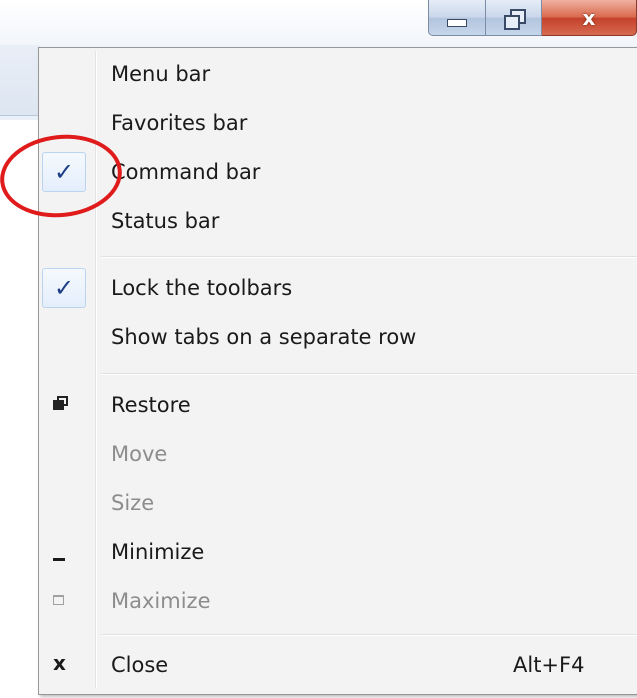 The image size is (637, 698). Describe the element at coordinates (186, 172) in the screenshot. I see `menu-item-label: Command bar` at that location.